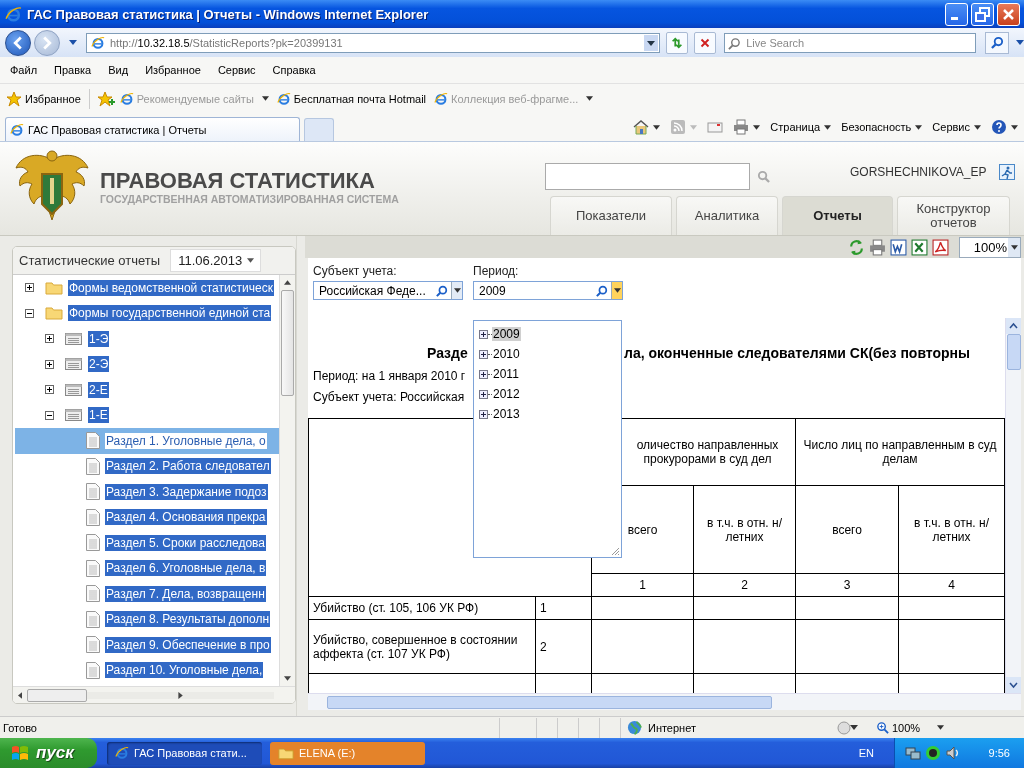 The width and height of the screenshot is (1024, 768). I want to click on nav-tab: Конструктор отчетов, so click(953, 215).